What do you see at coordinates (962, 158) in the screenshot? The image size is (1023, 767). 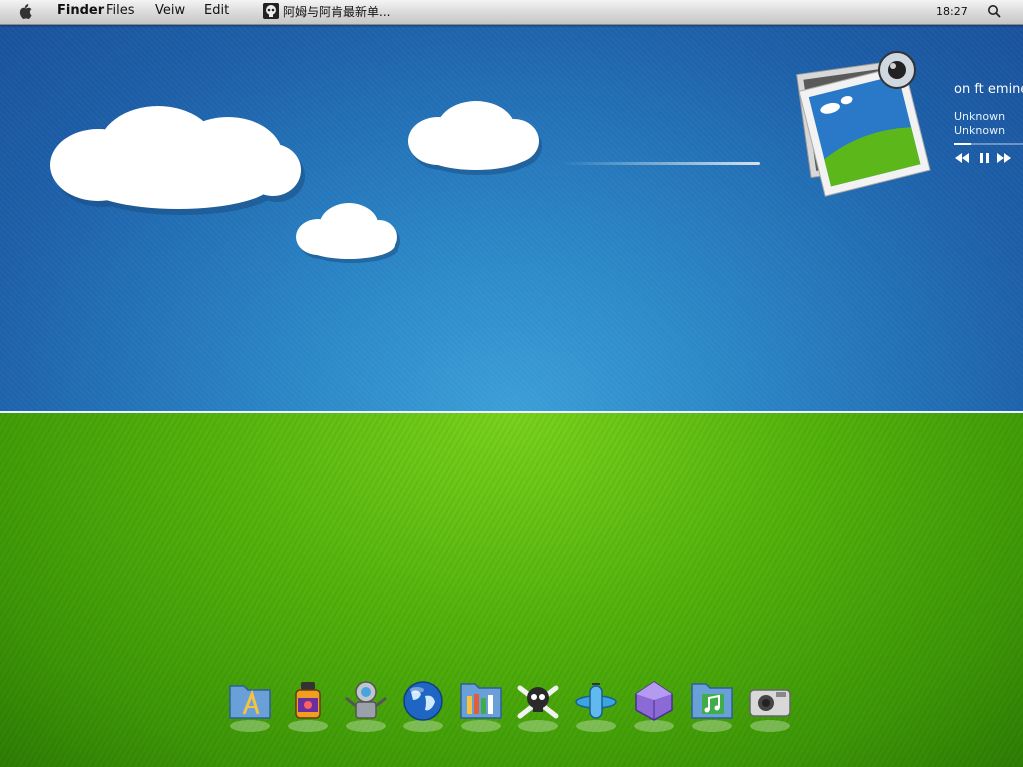 I see `previous-icon` at bounding box center [962, 158].